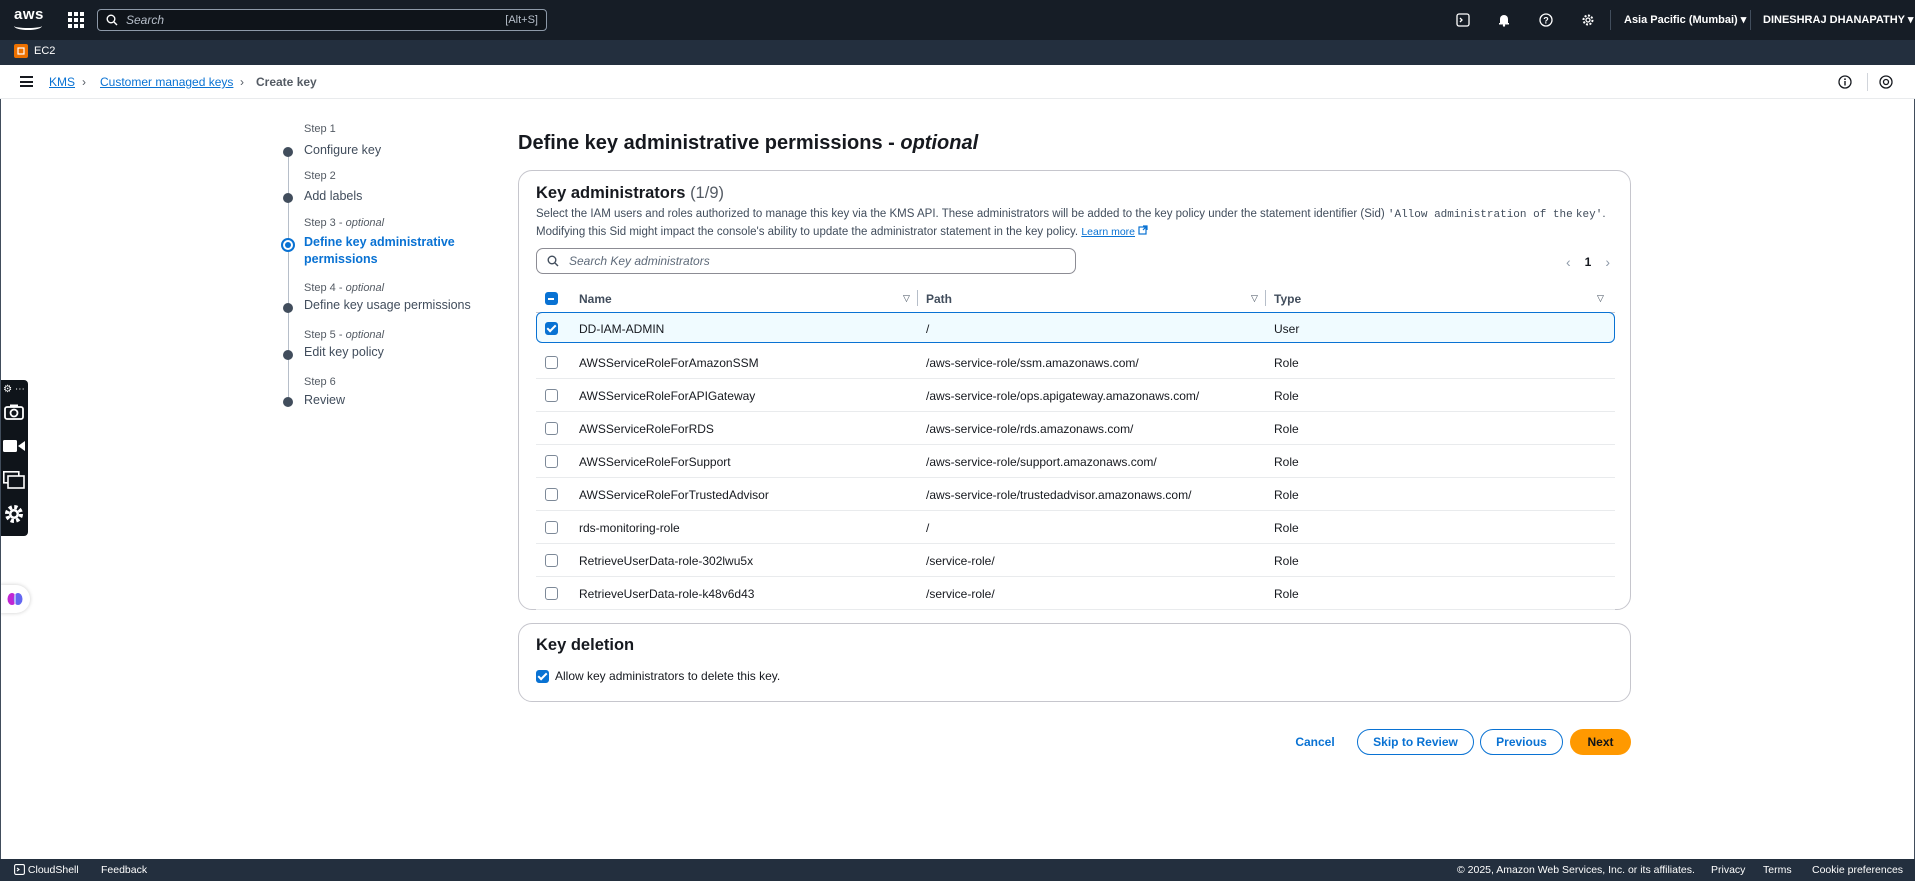 The width and height of the screenshot is (1915, 881). I want to click on notifications-bell-icon, so click(1504, 20).